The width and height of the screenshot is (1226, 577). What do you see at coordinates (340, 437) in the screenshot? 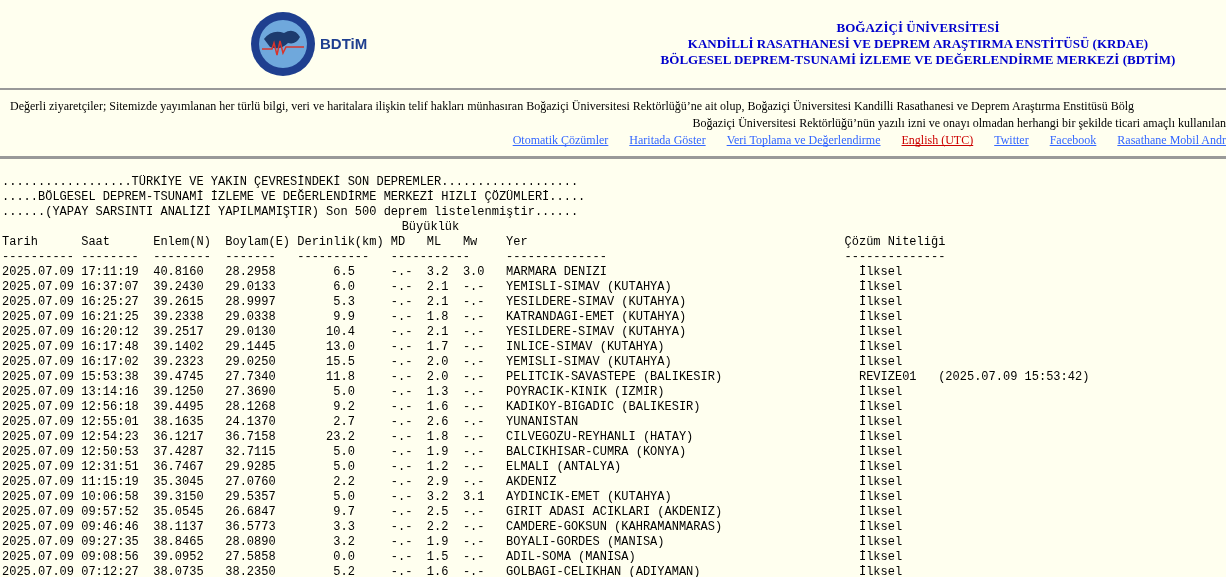
I see `table-cell: 23.2` at bounding box center [340, 437].